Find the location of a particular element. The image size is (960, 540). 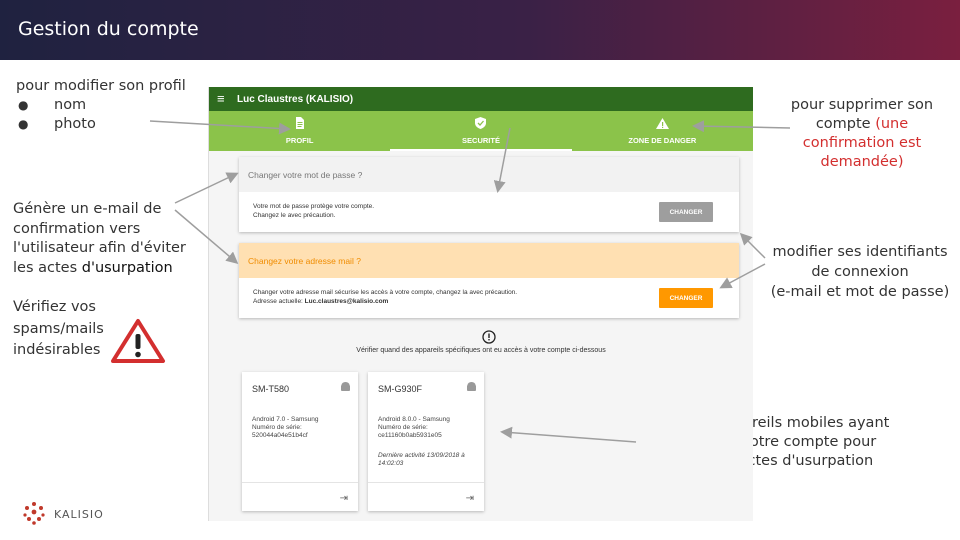

logo-text: KALISIO is located at coordinates (79, 514).